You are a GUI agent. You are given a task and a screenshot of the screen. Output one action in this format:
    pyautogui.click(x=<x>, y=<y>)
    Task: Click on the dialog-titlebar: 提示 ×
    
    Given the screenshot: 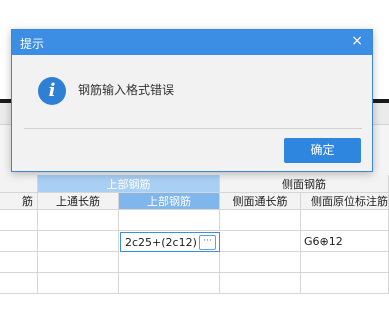 What is the action you would take?
    pyautogui.click(x=192, y=42)
    